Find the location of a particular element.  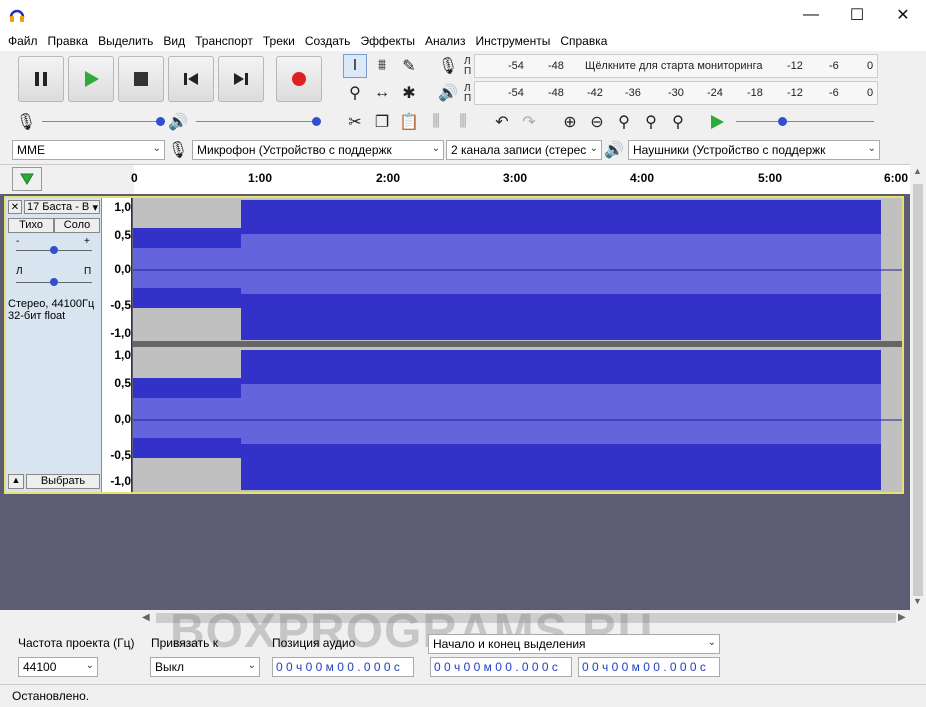

stop-button is located at coordinates (141, 79).